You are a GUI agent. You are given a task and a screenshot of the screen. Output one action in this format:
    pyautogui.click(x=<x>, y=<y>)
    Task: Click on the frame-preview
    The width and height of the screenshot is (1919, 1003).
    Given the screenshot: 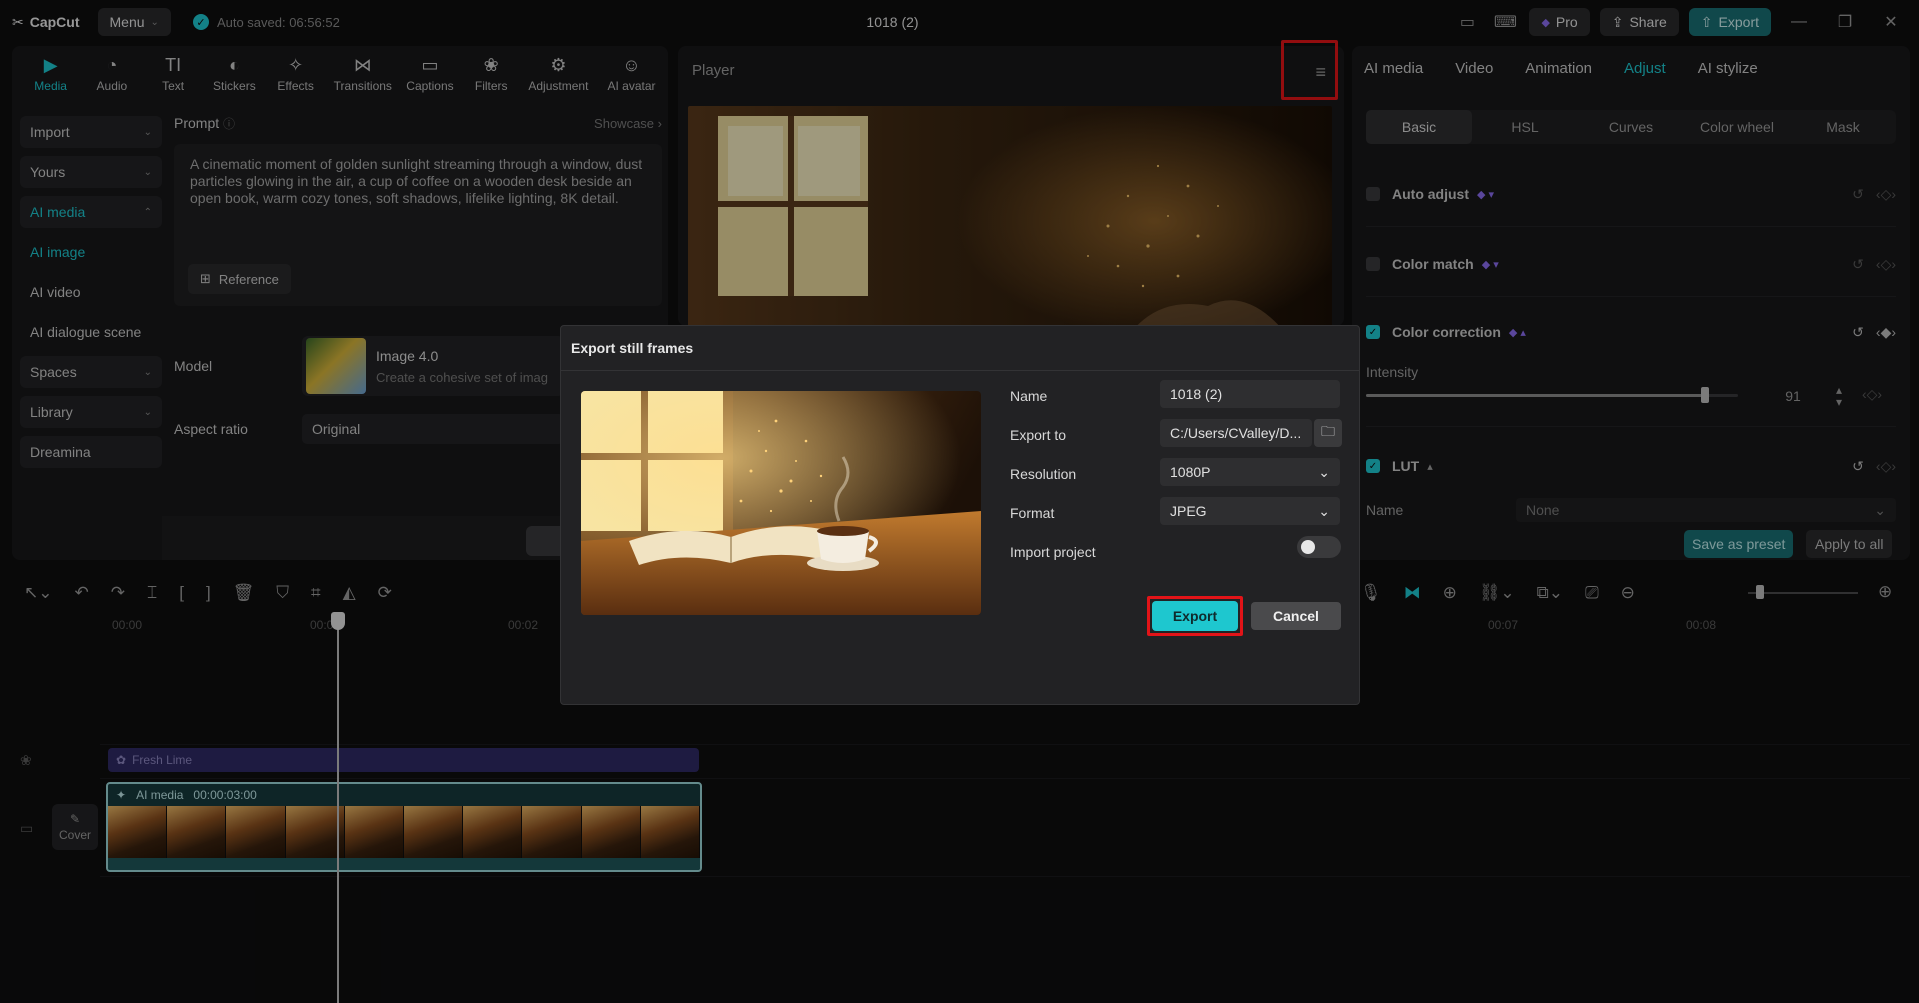 What is the action you would take?
    pyautogui.click(x=781, y=503)
    